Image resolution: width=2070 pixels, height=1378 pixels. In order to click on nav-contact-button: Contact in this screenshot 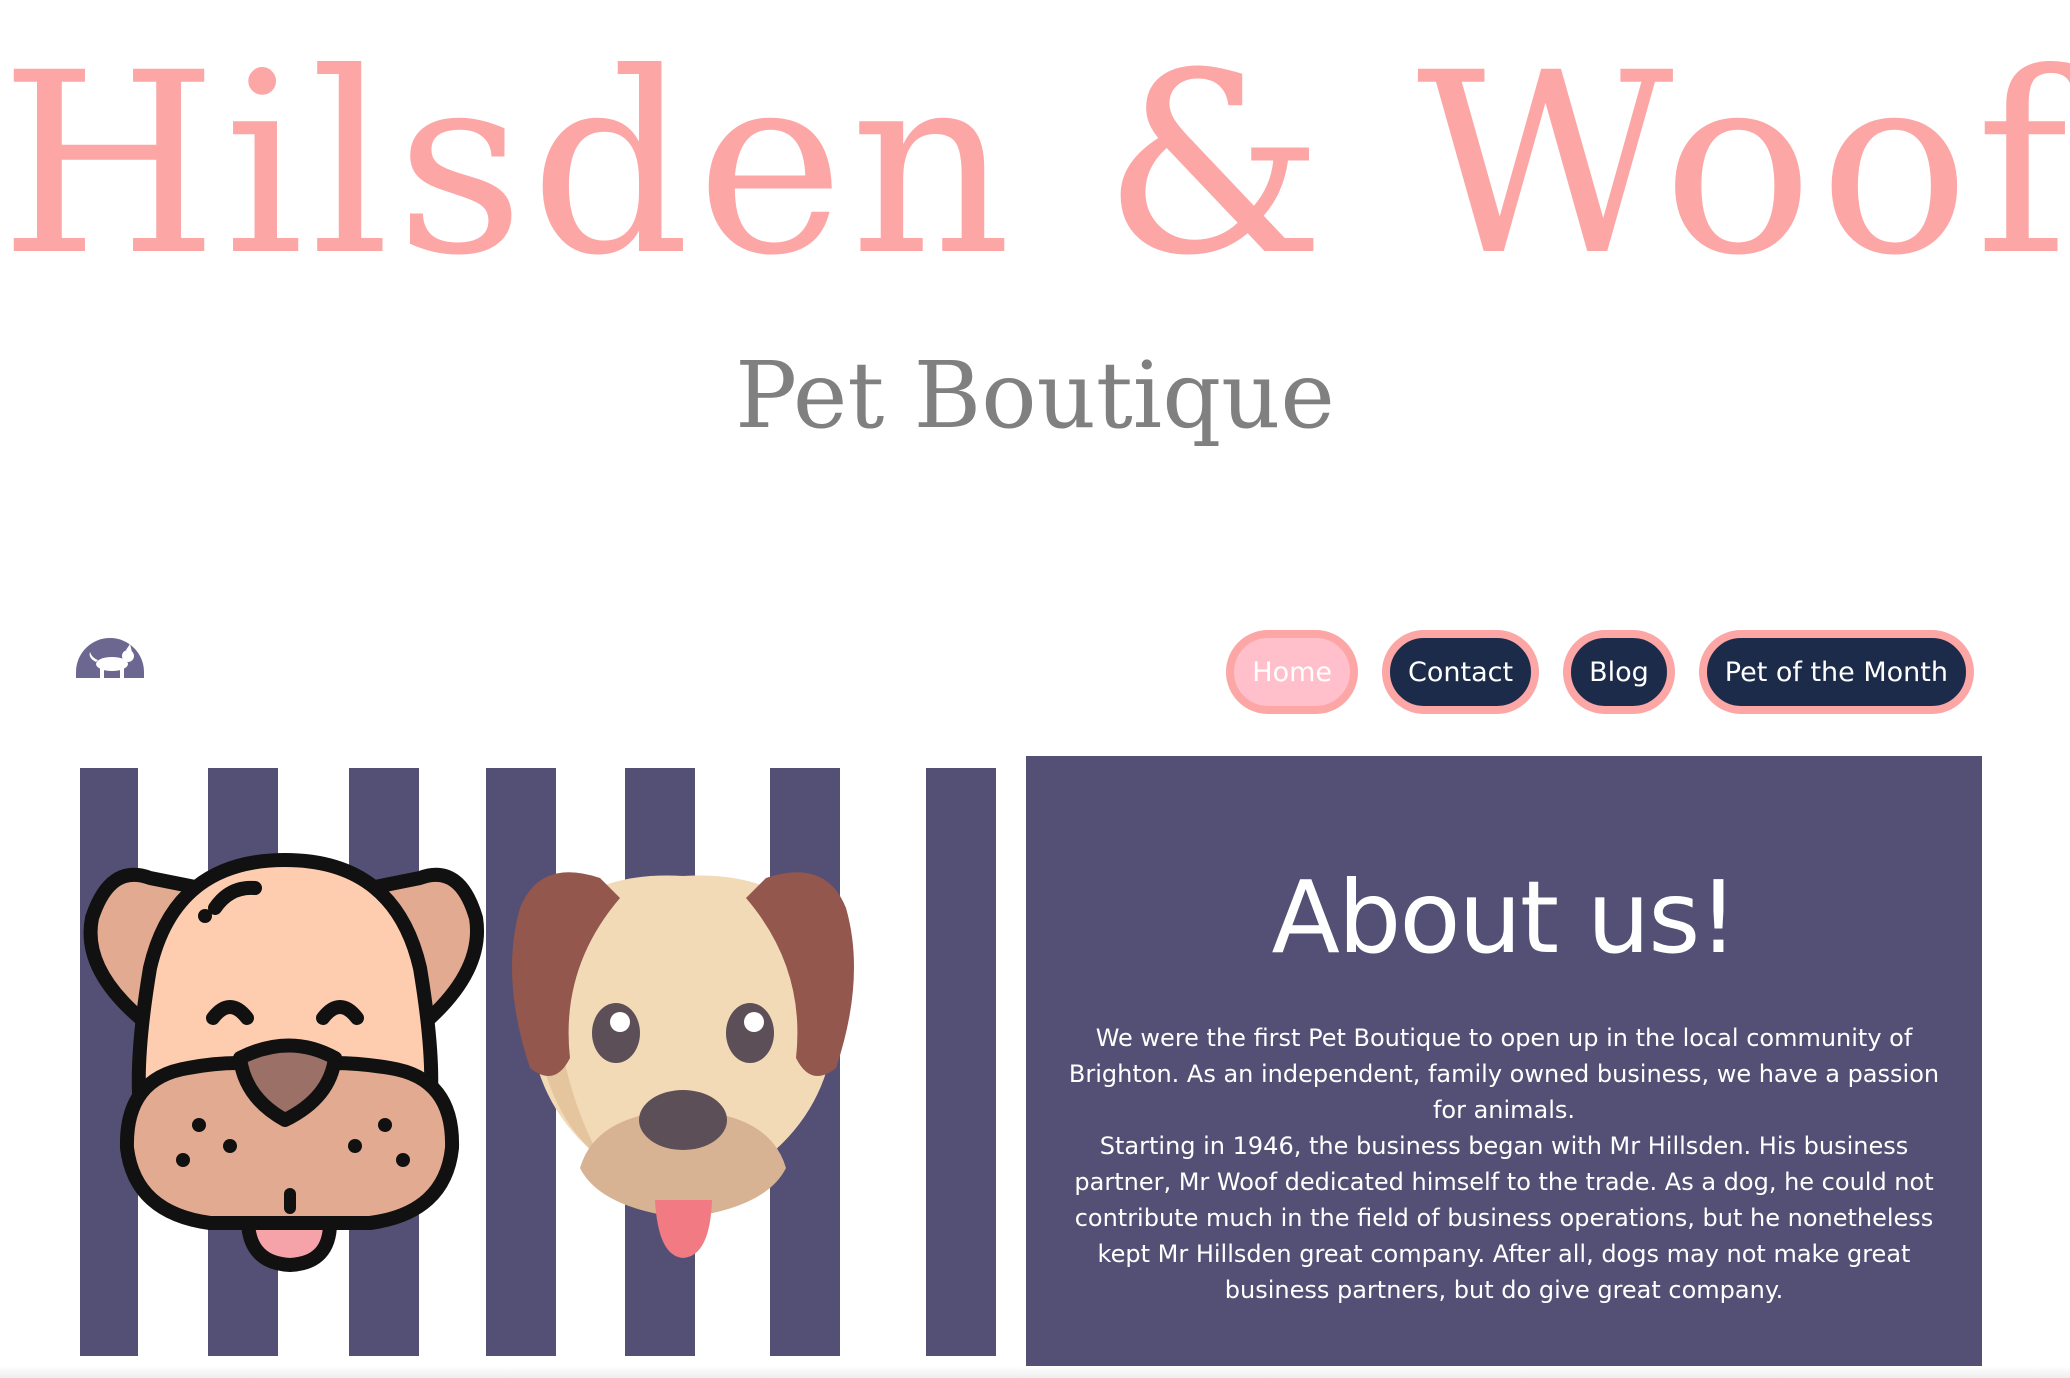, I will do `click(1461, 672)`.